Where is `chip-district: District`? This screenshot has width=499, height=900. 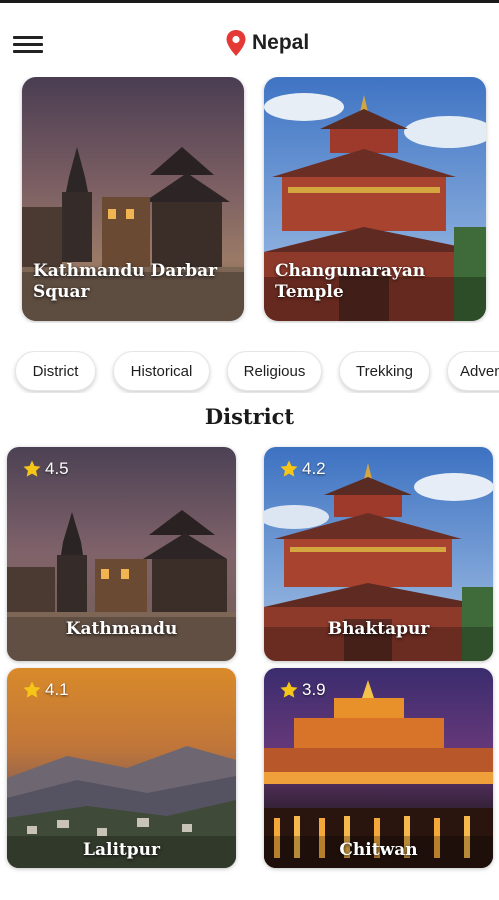
chip-district: District is located at coordinates (55, 371).